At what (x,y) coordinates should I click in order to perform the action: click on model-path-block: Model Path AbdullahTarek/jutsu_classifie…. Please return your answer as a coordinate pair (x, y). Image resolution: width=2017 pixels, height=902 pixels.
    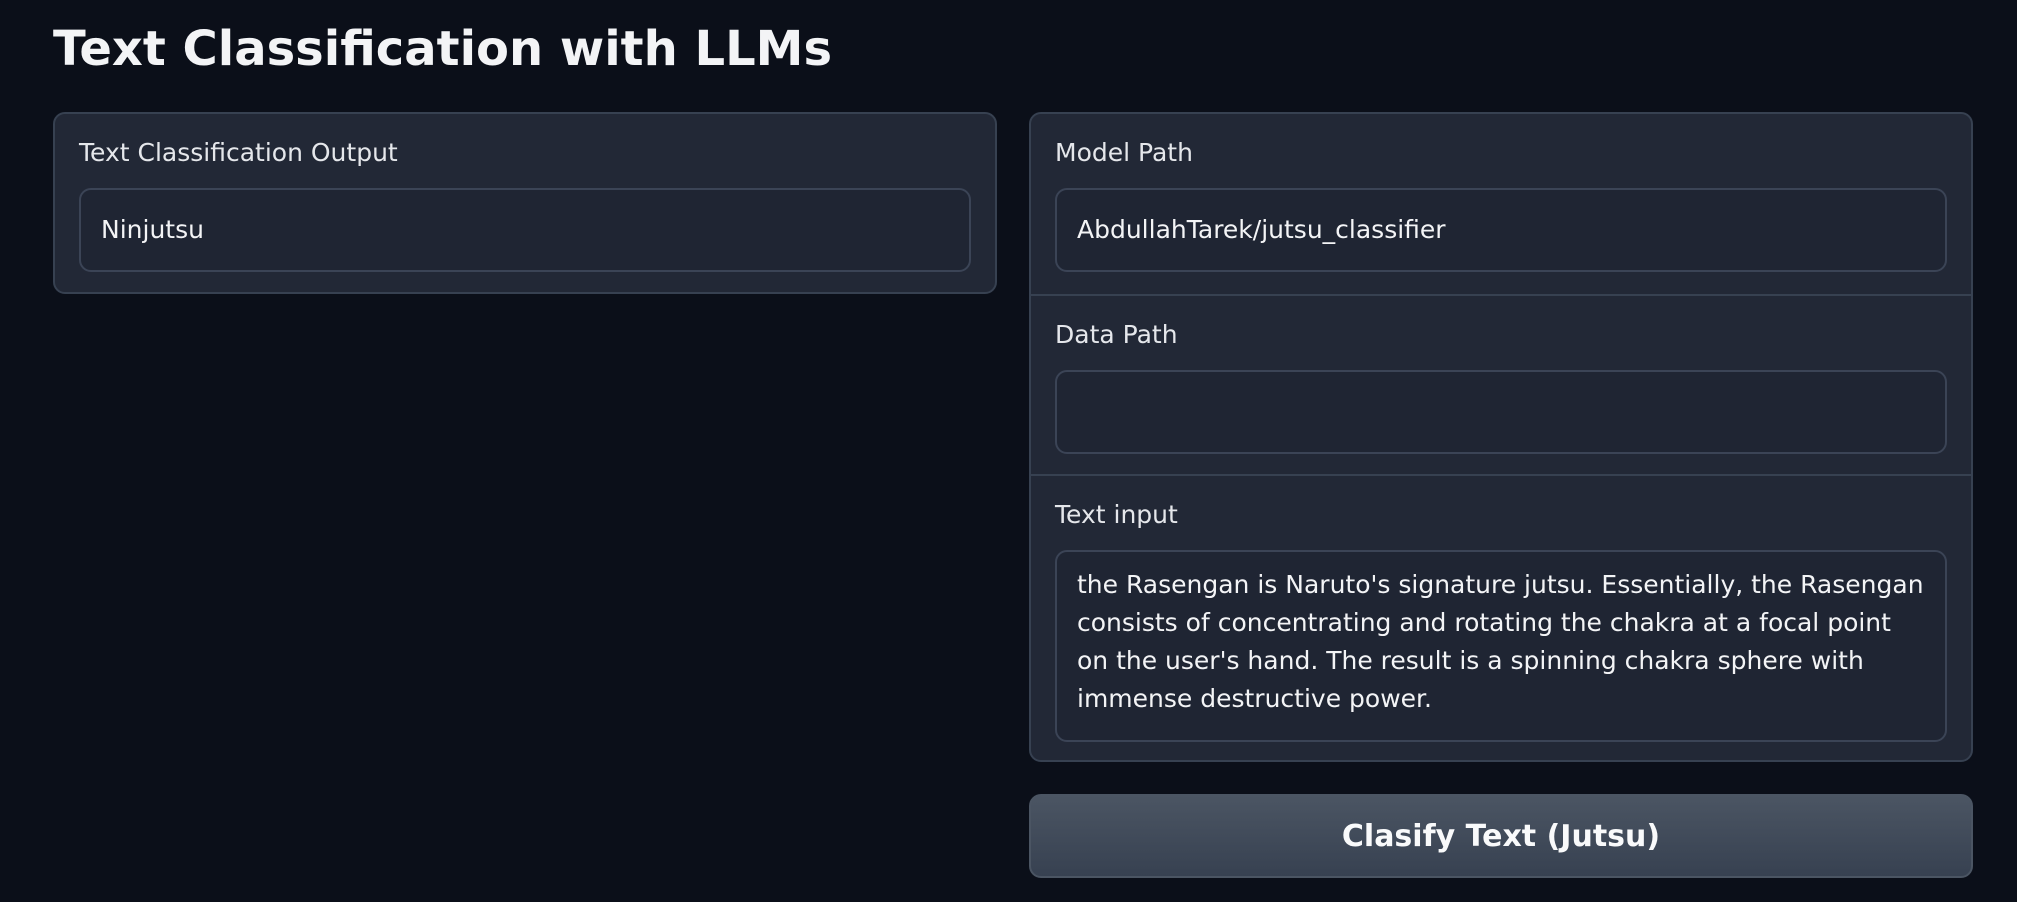
    Looking at the image, I should click on (1501, 204).